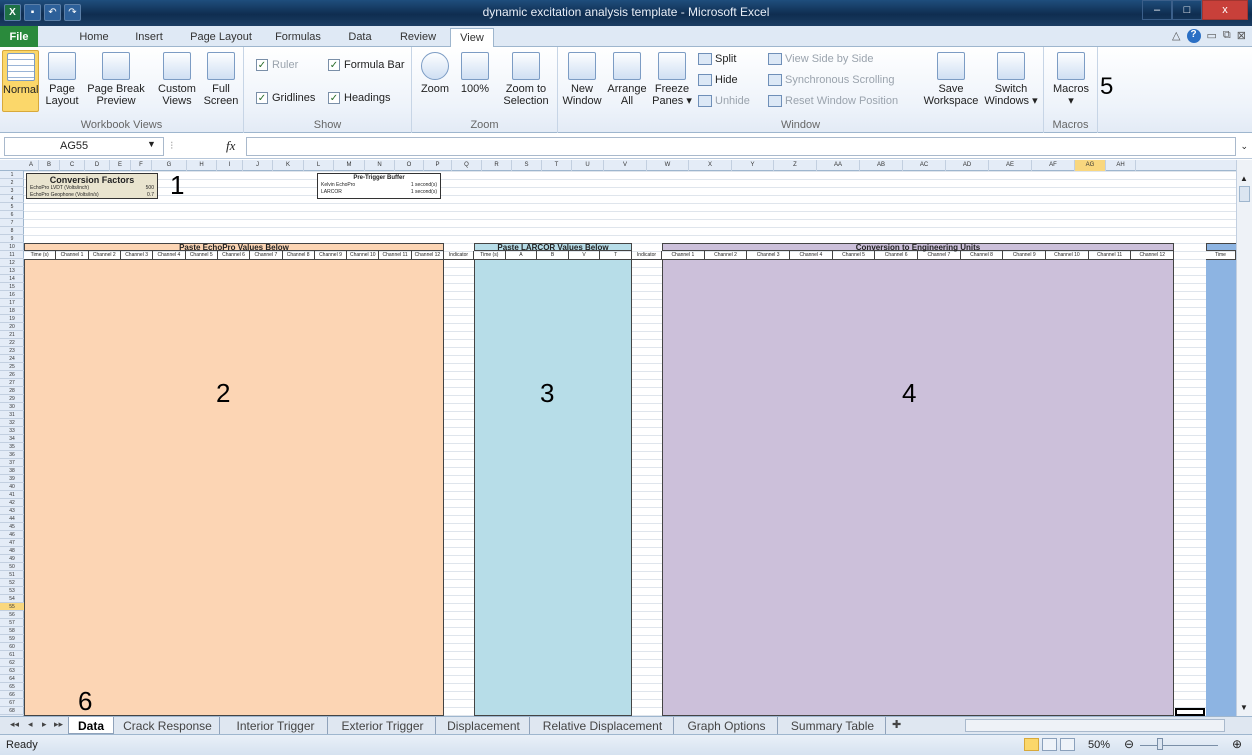 The height and width of the screenshot is (755, 1252). Describe the element at coordinates (19, 36) in the screenshot. I see `tab-file: File` at that location.